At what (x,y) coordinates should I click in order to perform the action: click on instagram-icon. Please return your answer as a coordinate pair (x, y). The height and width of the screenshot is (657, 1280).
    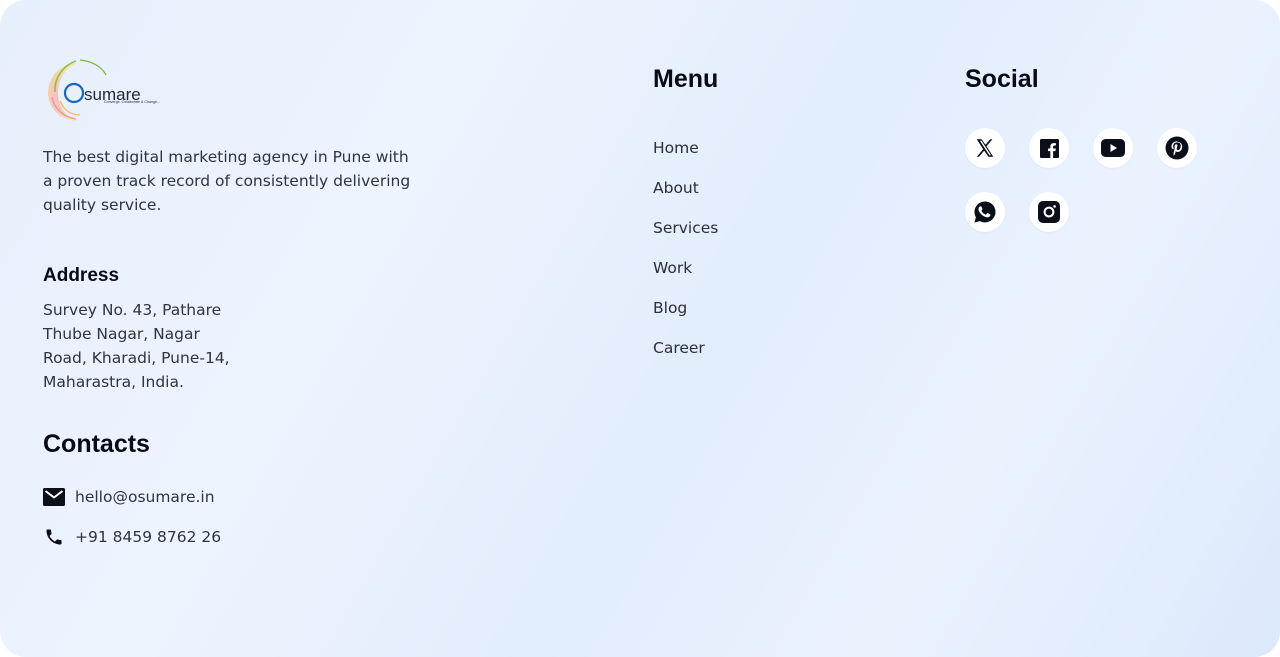
    Looking at the image, I should click on (1049, 212).